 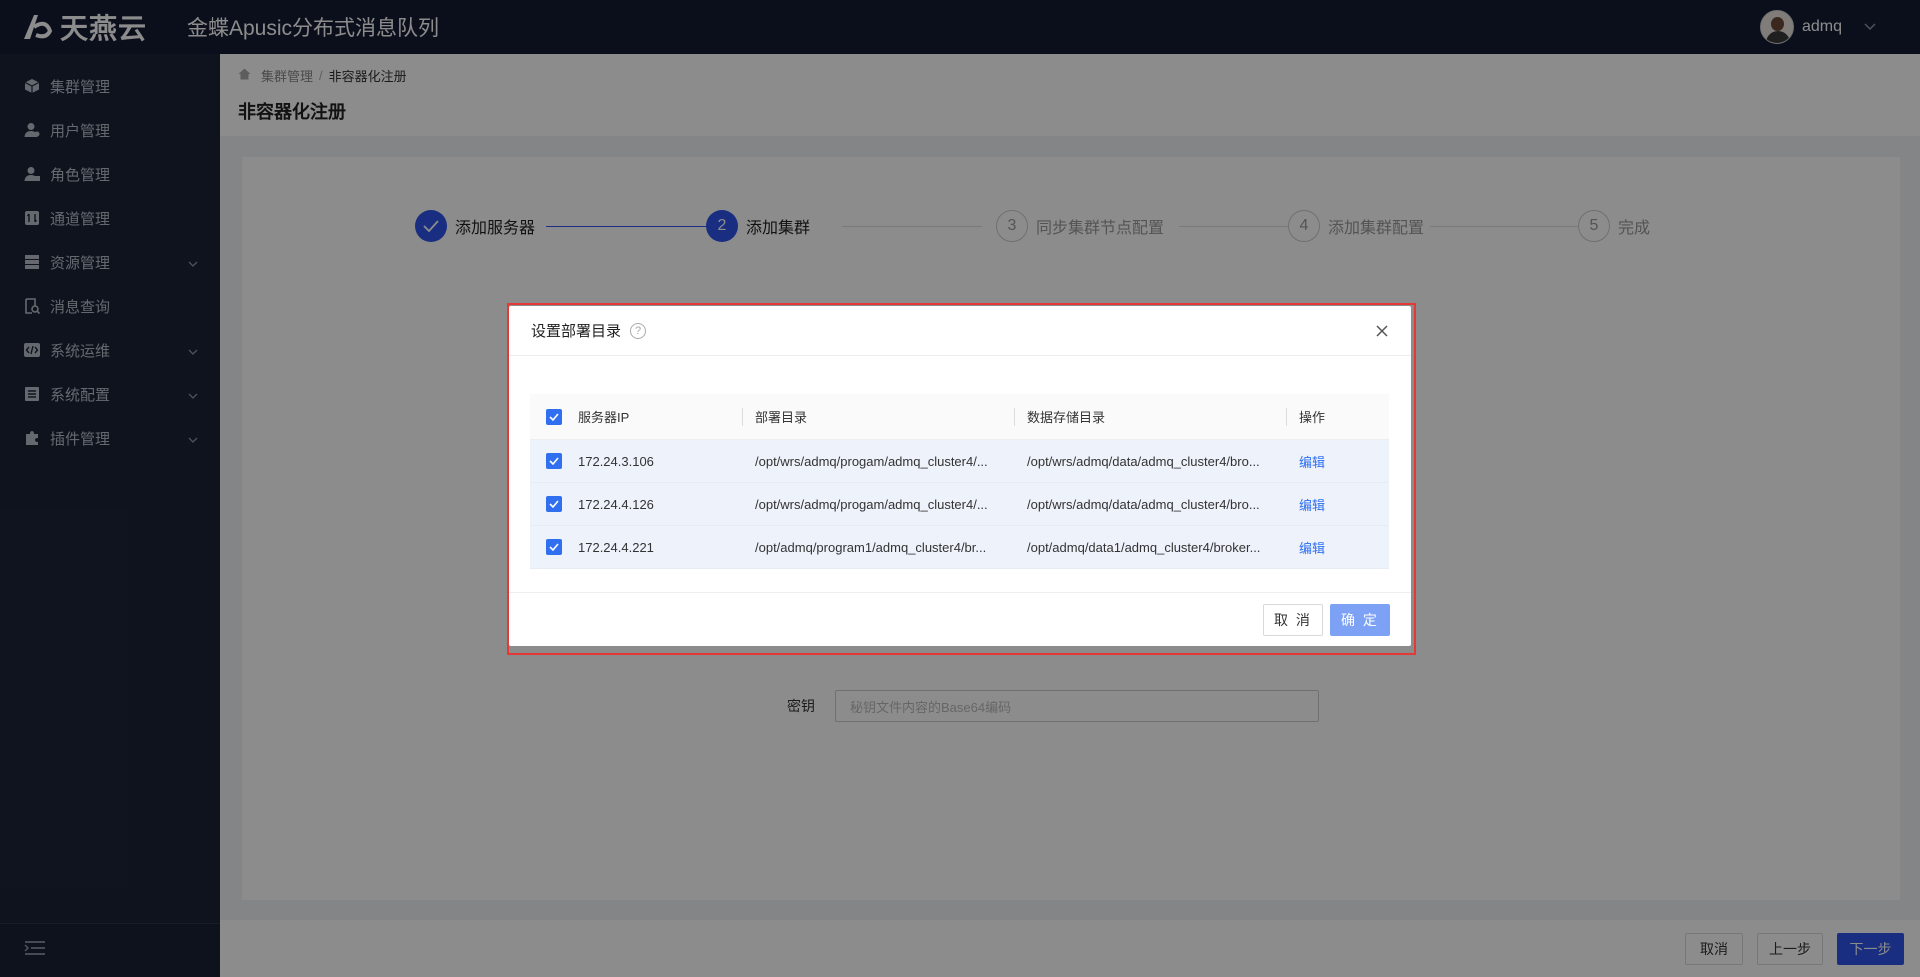 I want to click on server-ip: 172.24.3.106, so click(x=616, y=461).